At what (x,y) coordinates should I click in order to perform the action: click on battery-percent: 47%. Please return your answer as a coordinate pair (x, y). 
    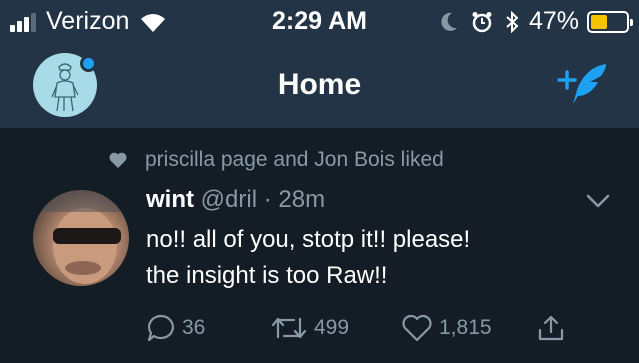
    Looking at the image, I should click on (553, 21).